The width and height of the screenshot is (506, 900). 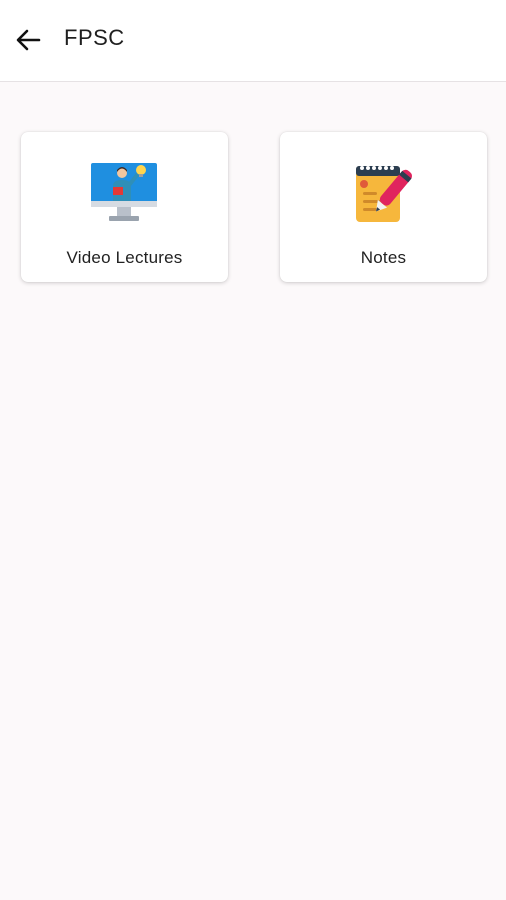 I want to click on arrow-left-icon, so click(x=28, y=42).